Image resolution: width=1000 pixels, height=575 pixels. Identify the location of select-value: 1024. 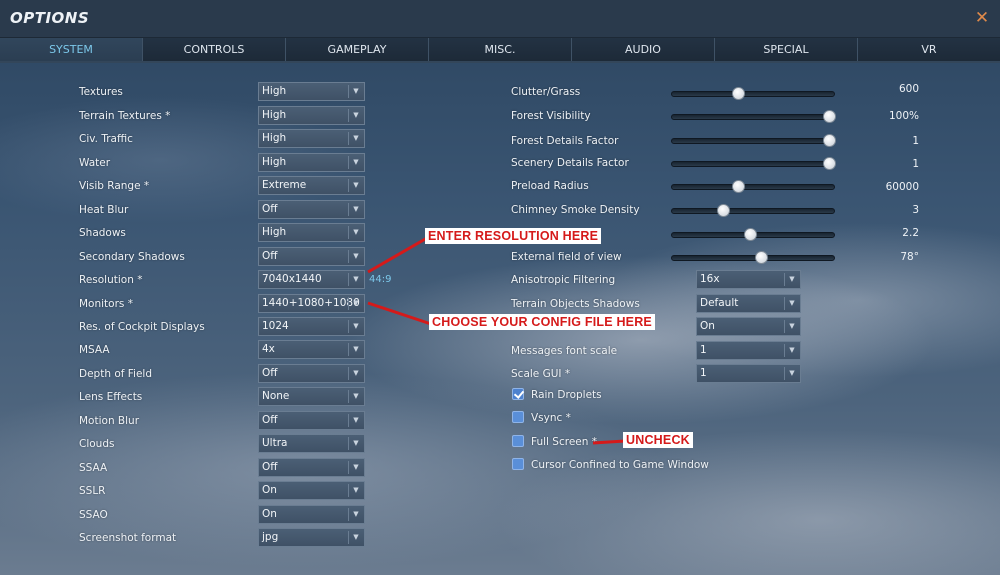
(275, 326).